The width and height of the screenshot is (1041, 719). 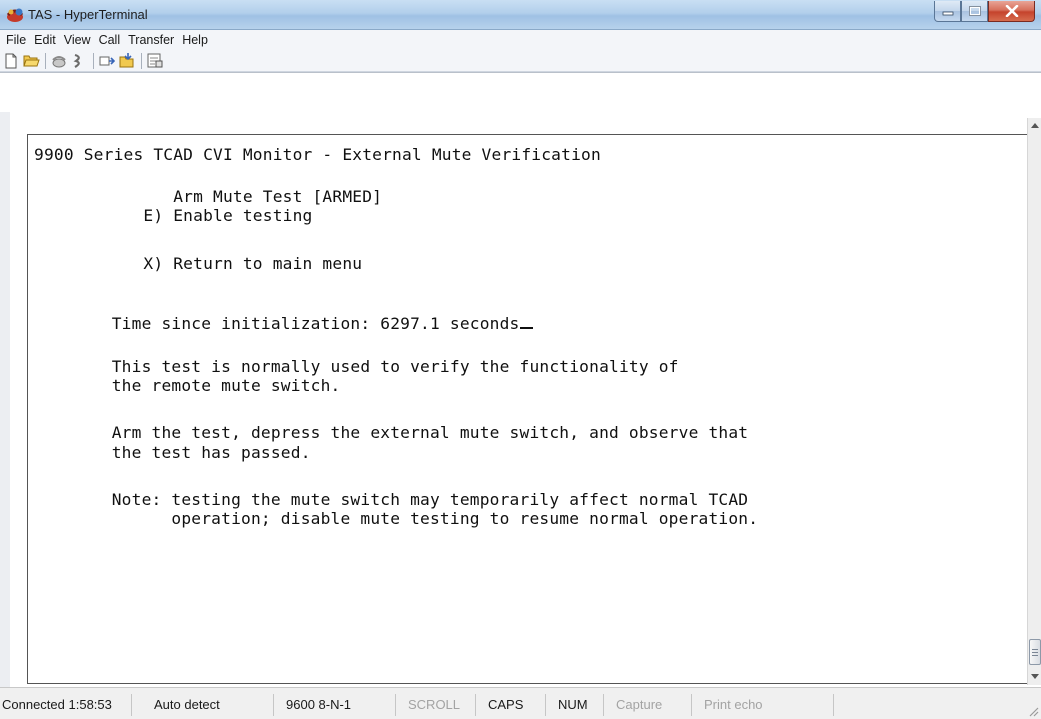 I want to click on properties-icon, so click(x=155, y=60).